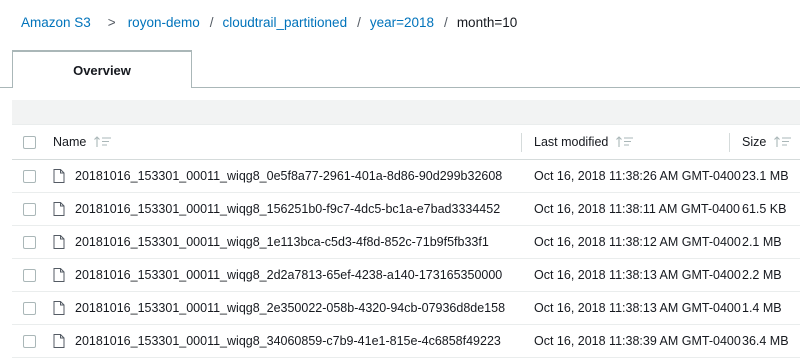  I want to click on size-value: 1.4 MB, so click(762, 308).